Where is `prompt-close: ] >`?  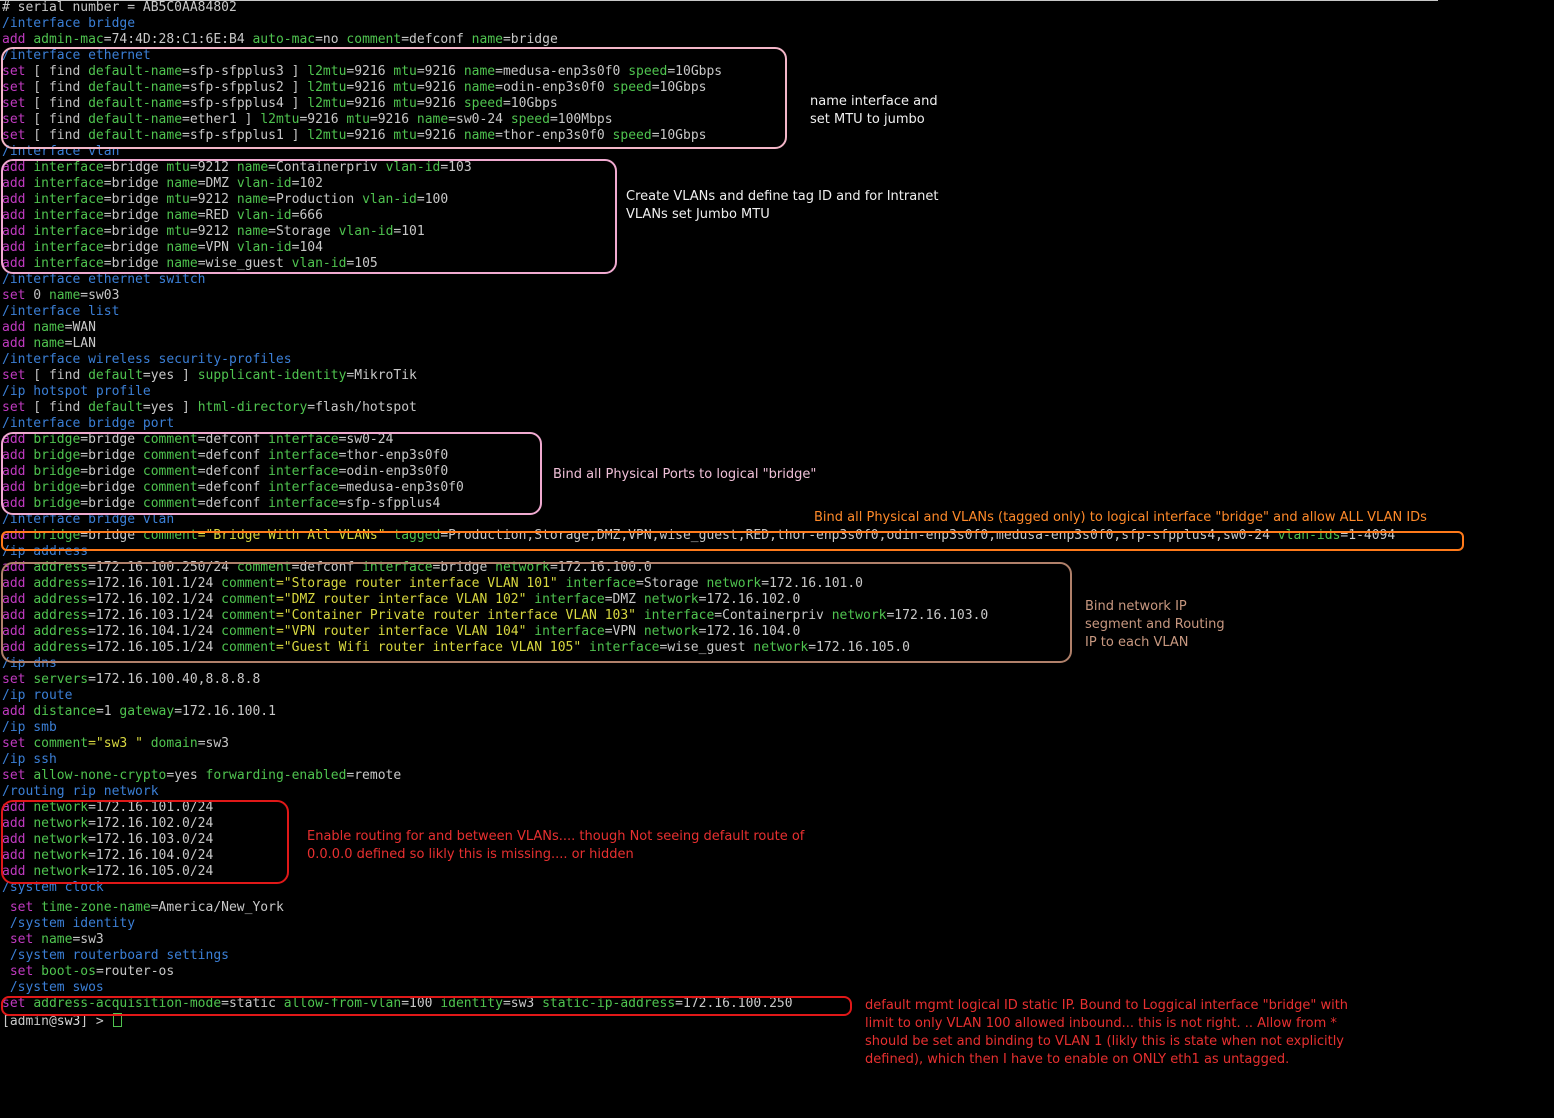
prompt-close: ] > is located at coordinates (96, 1021).